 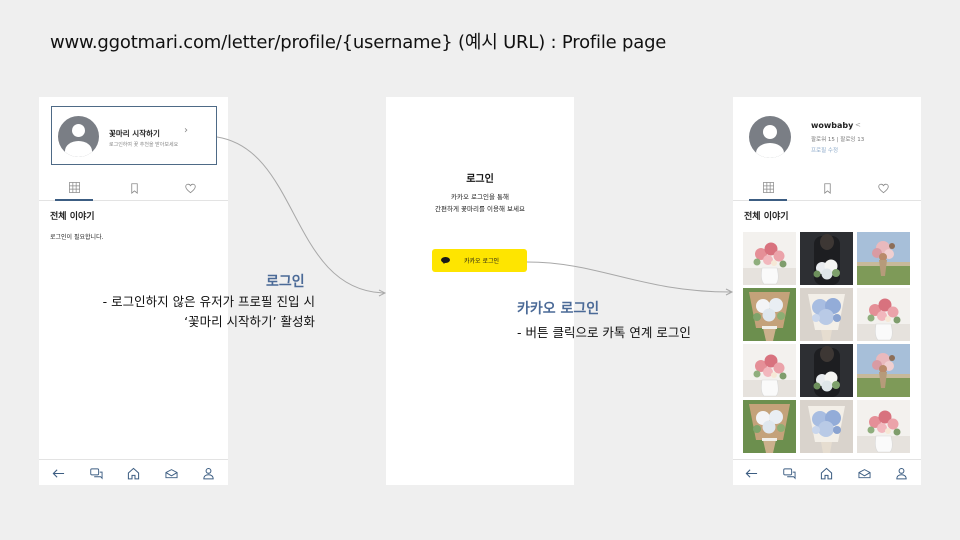 I want to click on annotation-login-line1: - 로그인하지 않은 유저가 프로필 진입 시, so click(x=208, y=301).